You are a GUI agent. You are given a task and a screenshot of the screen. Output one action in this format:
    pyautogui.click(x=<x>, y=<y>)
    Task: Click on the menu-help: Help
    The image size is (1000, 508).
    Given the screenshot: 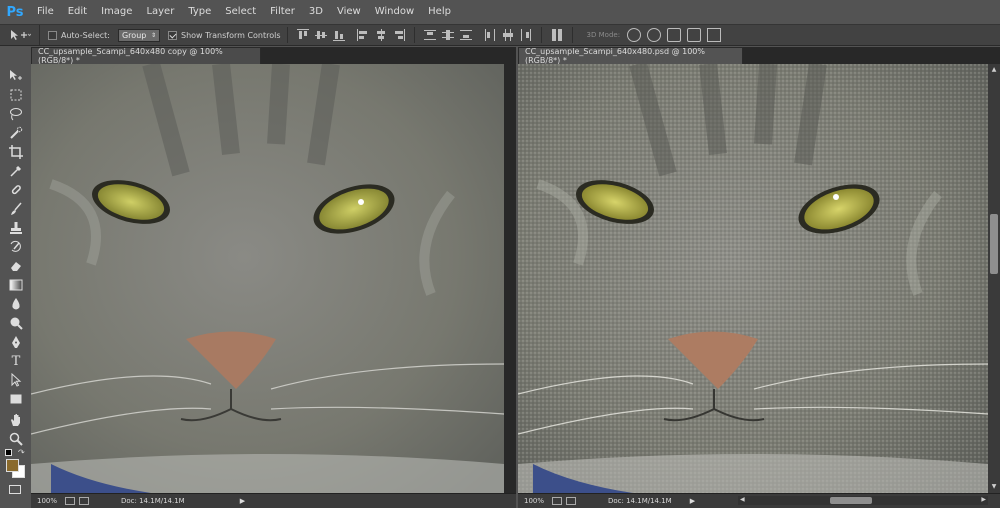 What is the action you would take?
    pyautogui.click(x=439, y=12)
    